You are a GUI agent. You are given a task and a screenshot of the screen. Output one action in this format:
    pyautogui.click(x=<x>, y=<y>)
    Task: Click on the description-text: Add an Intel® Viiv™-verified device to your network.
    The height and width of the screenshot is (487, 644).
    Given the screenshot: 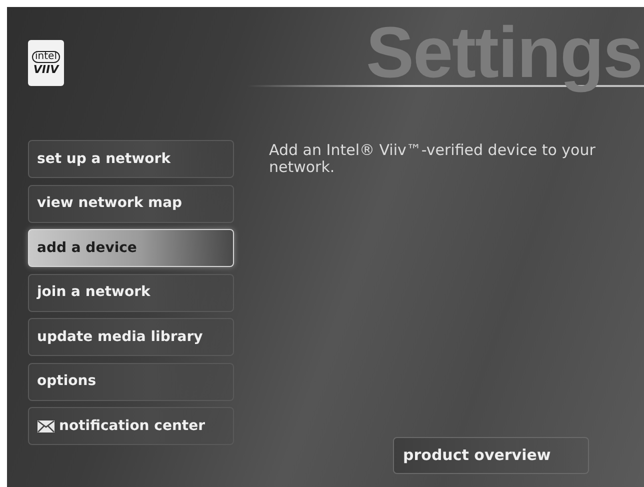 What is the action you would take?
    pyautogui.click(x=432, y=159)
    